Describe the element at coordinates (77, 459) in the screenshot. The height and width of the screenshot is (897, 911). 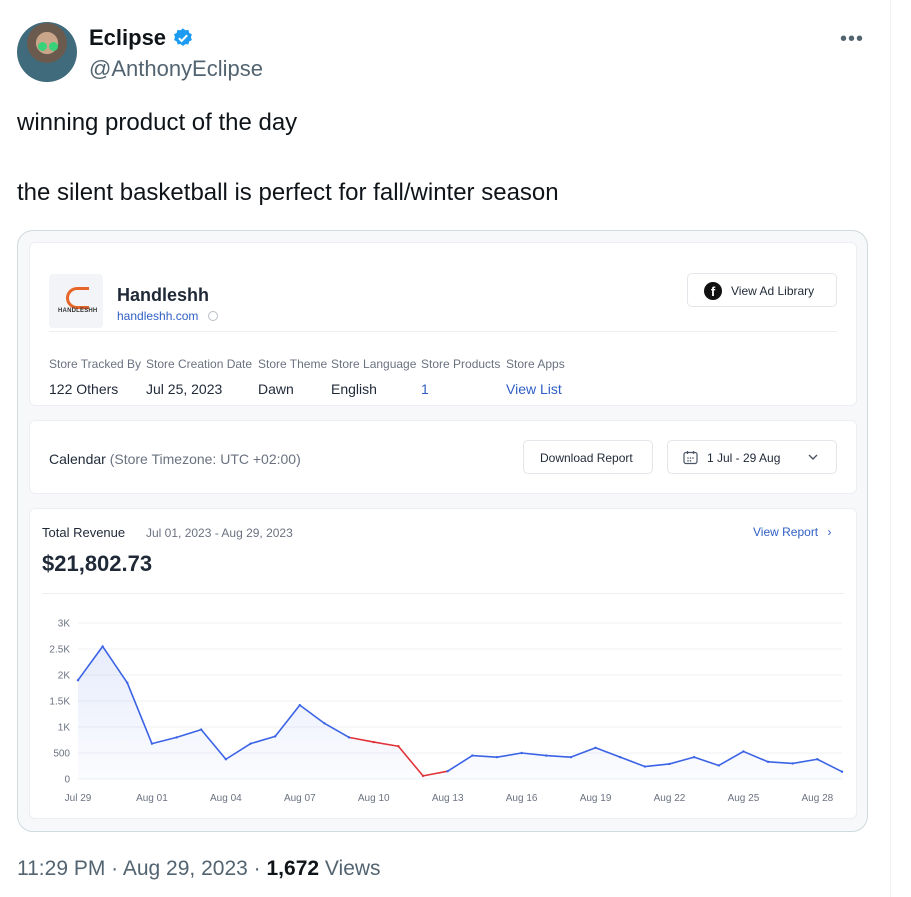
I see `calendar-title: Calendar` at that location.